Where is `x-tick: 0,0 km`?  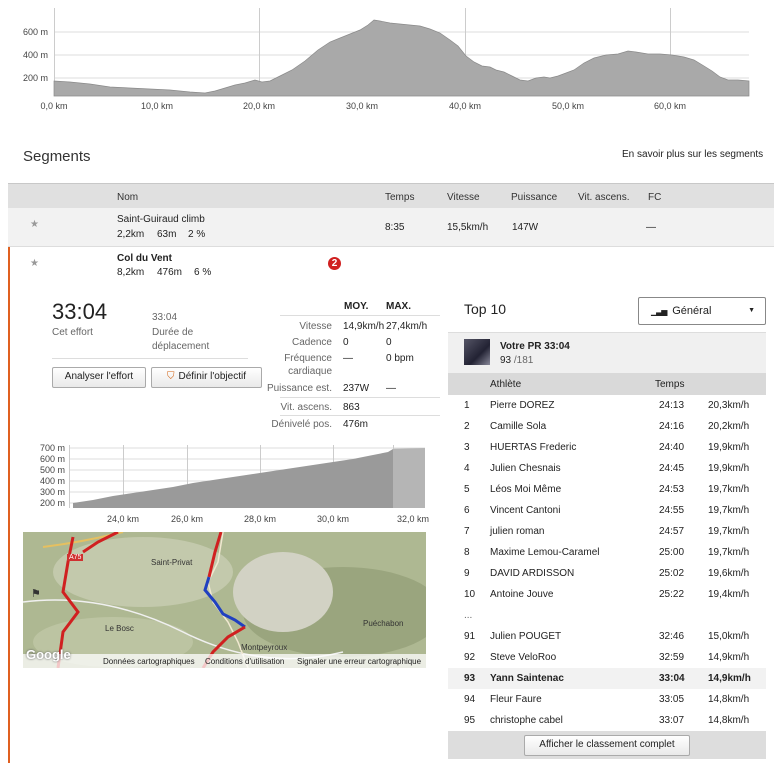
x-tick: 0,0 km is located at coordinates (53, 106).